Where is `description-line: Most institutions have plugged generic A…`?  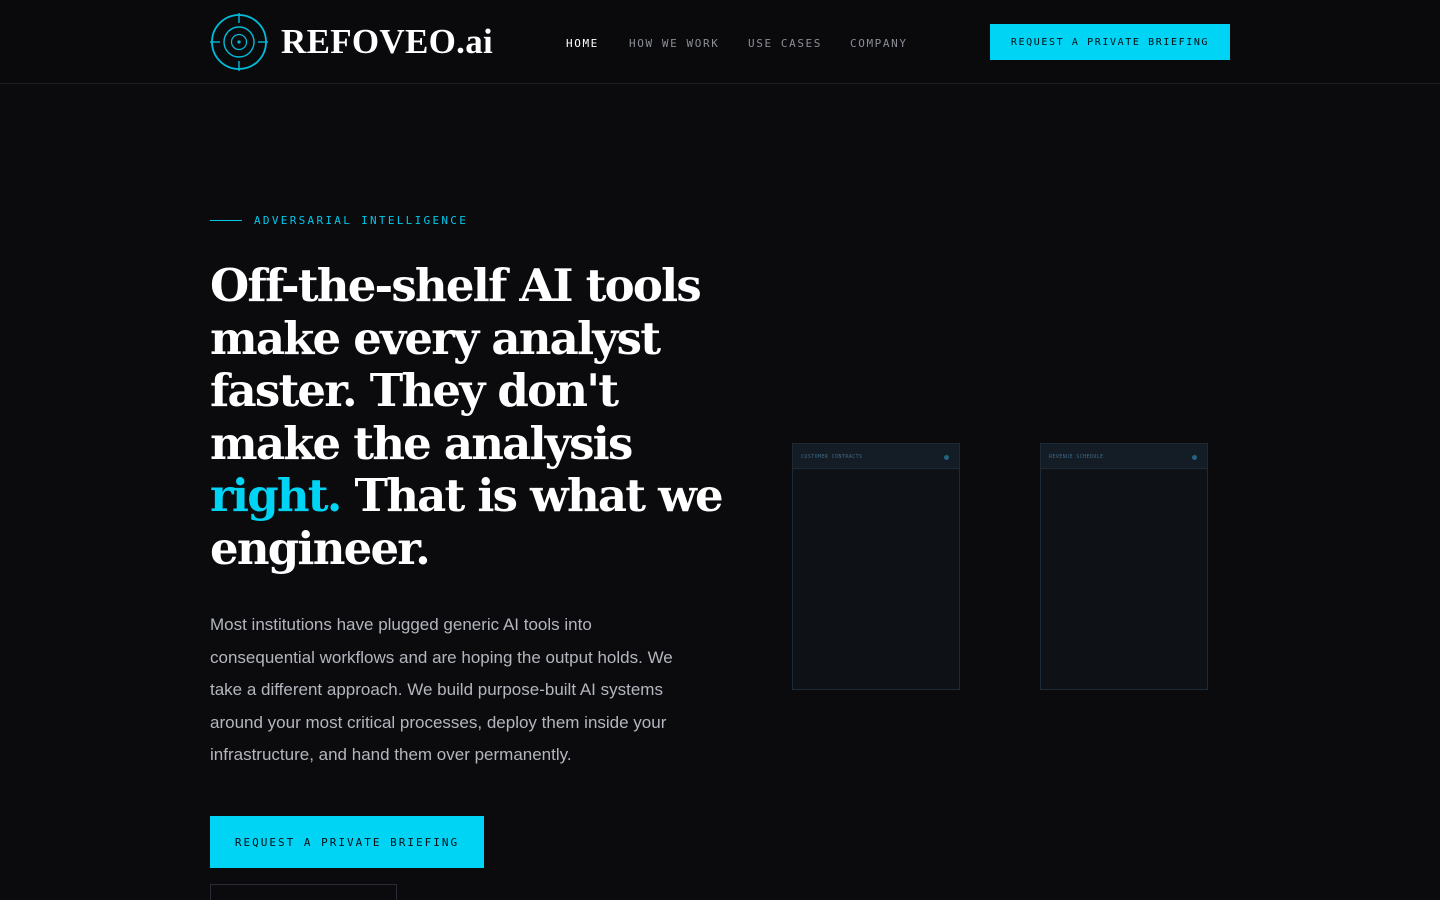 description-line: Most institutions have plugged generic A… is located at coordinates (401, 624).